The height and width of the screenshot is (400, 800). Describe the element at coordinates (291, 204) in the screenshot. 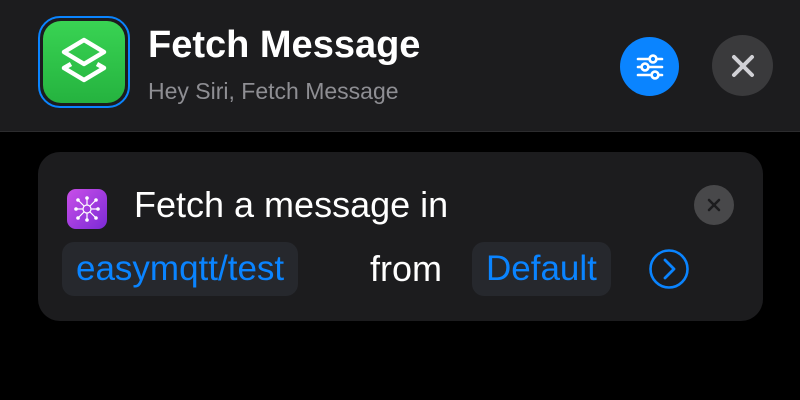

I see `action-description: Fetch a message in` at that location.